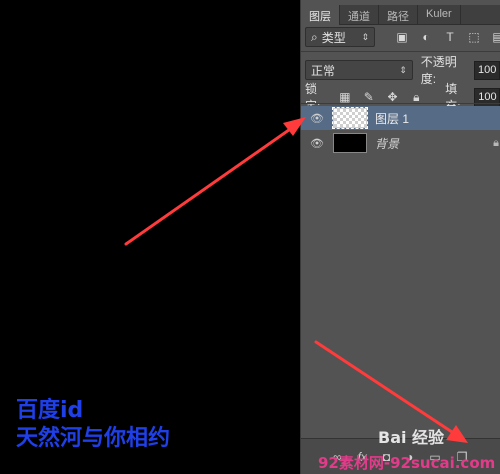 The height and width of the screenshot is (474, 500). I want to click on tab-channels: 通道, so click(359, 15).